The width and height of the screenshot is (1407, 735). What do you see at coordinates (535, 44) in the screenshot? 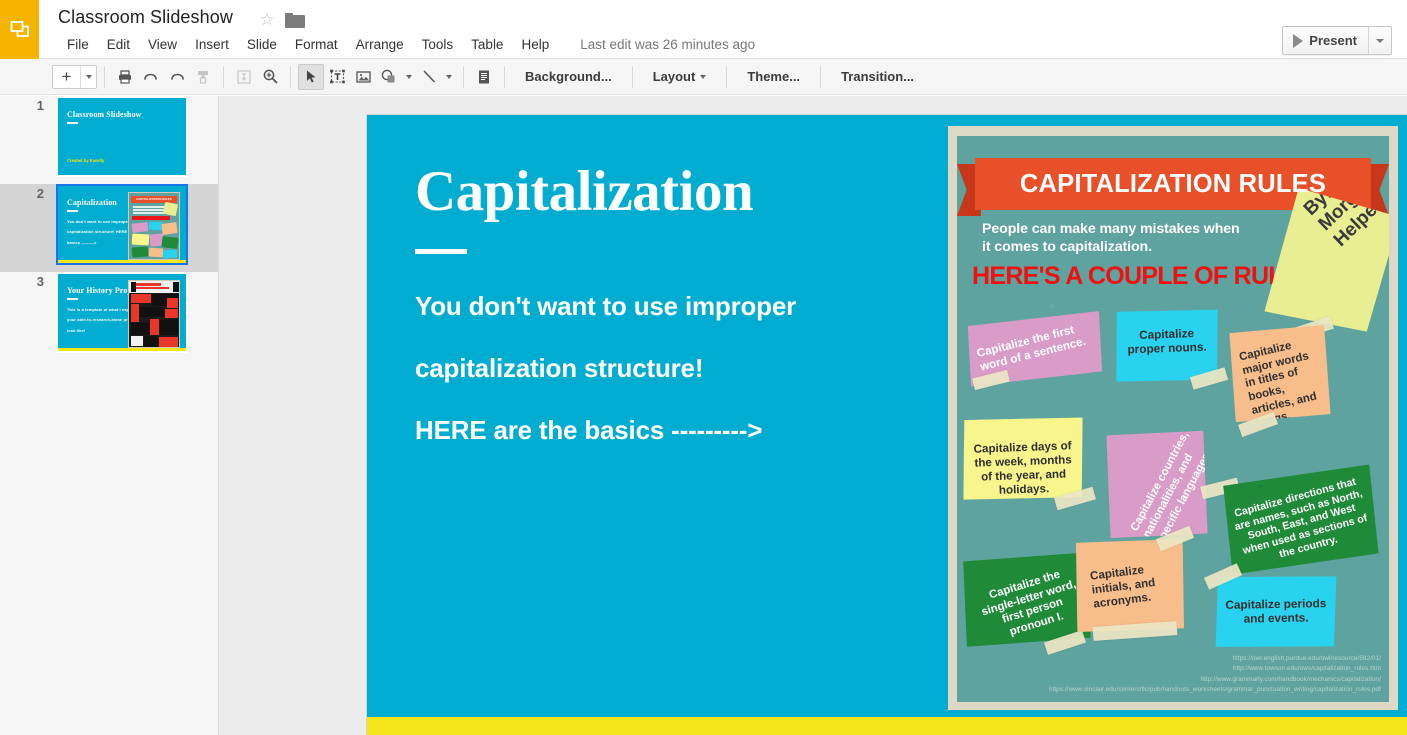
I see `menu-help: Help` at bounding box center [535, 44].